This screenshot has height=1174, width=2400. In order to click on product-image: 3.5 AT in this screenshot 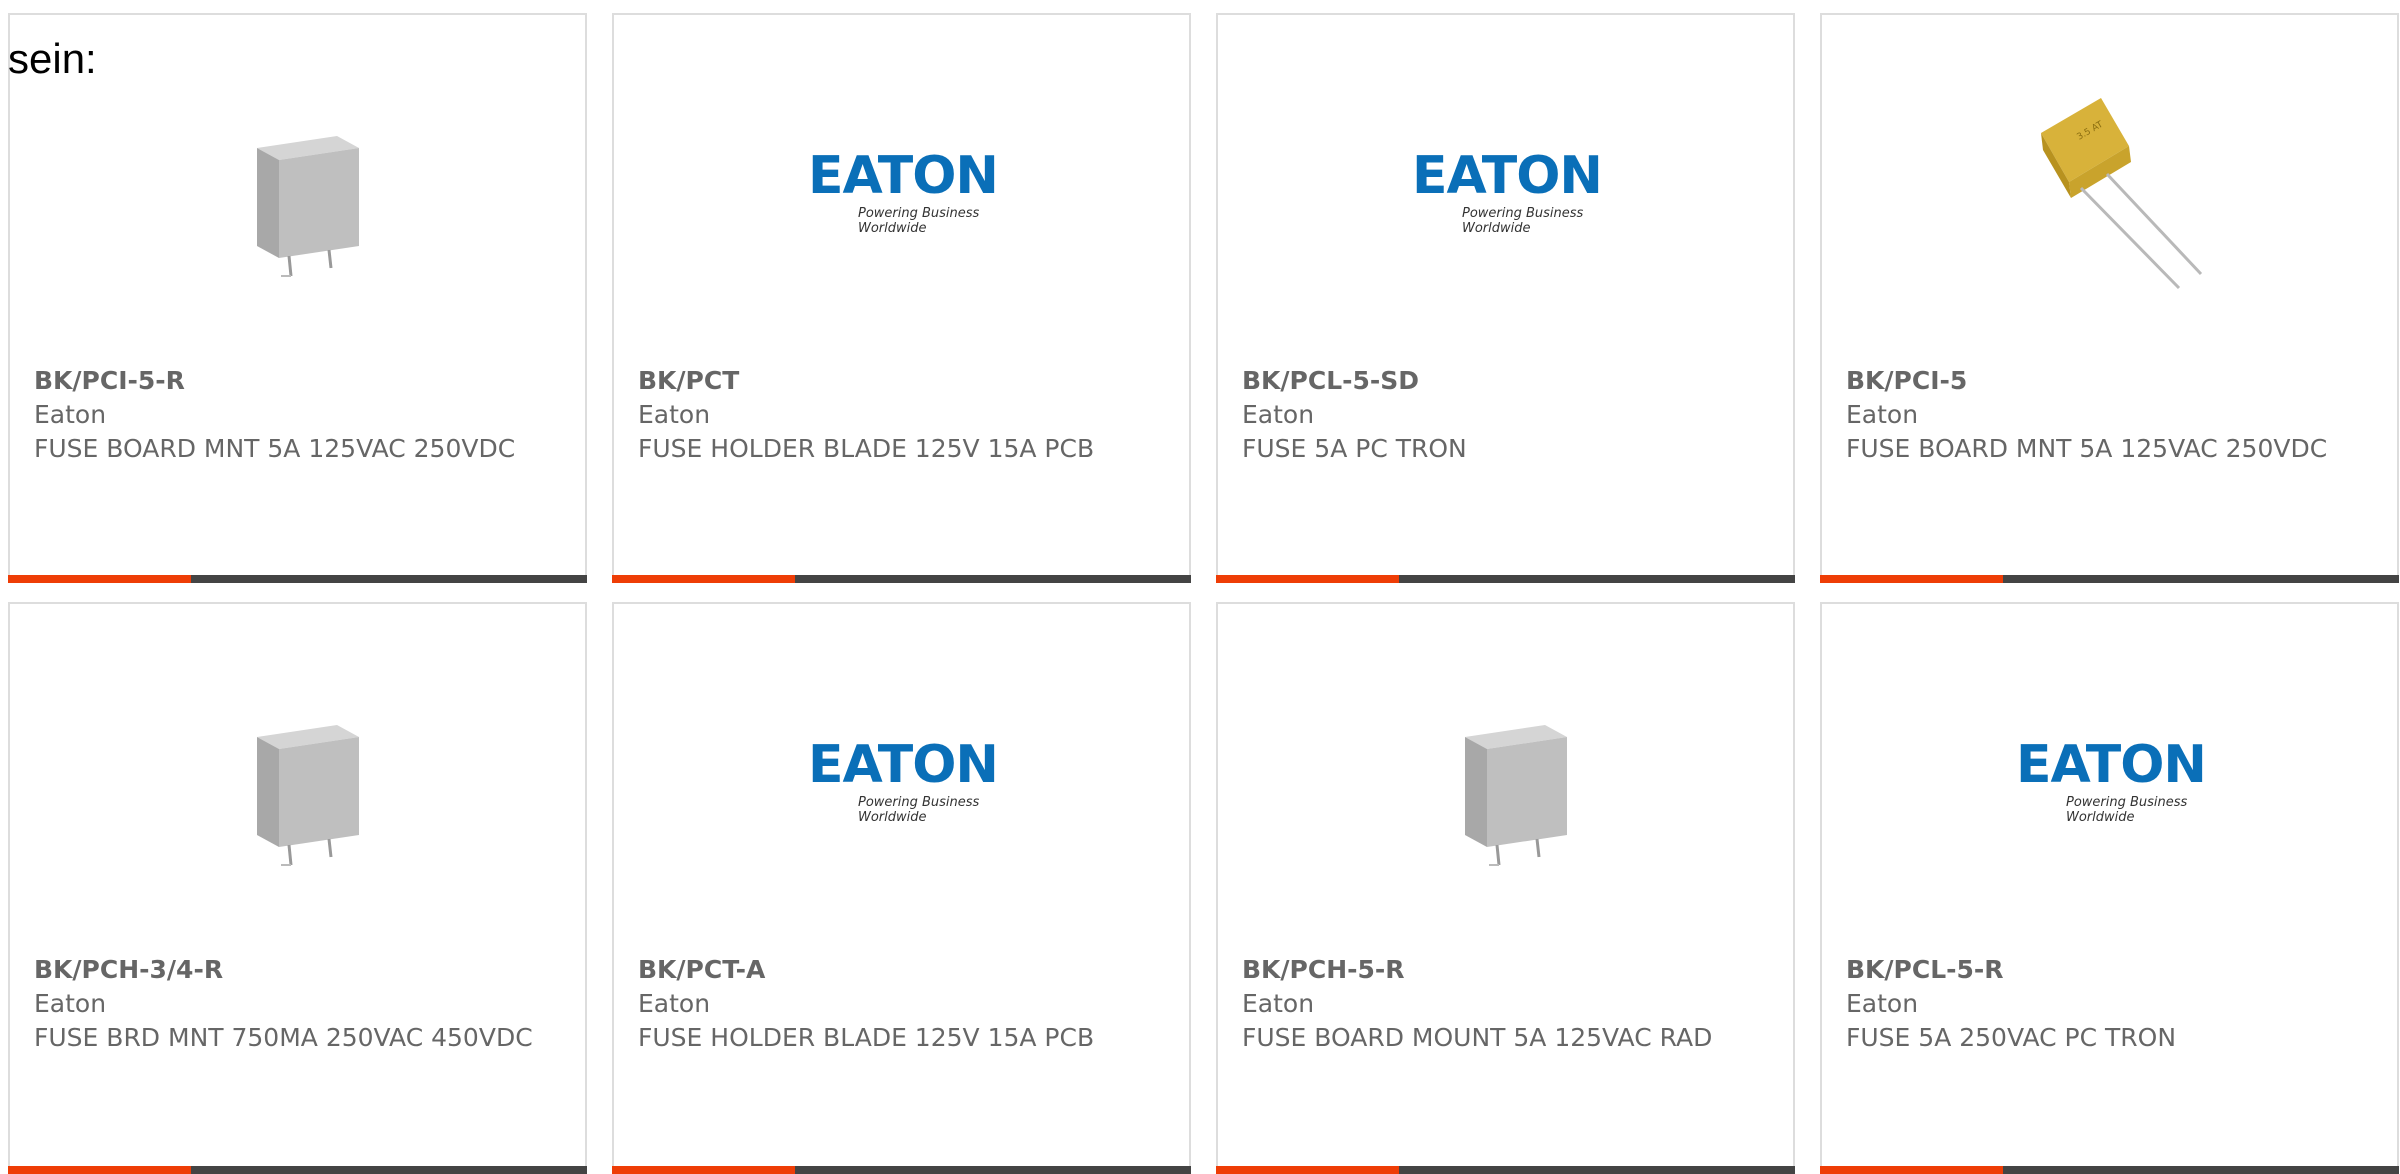, I will do `click(2111, 193)`.